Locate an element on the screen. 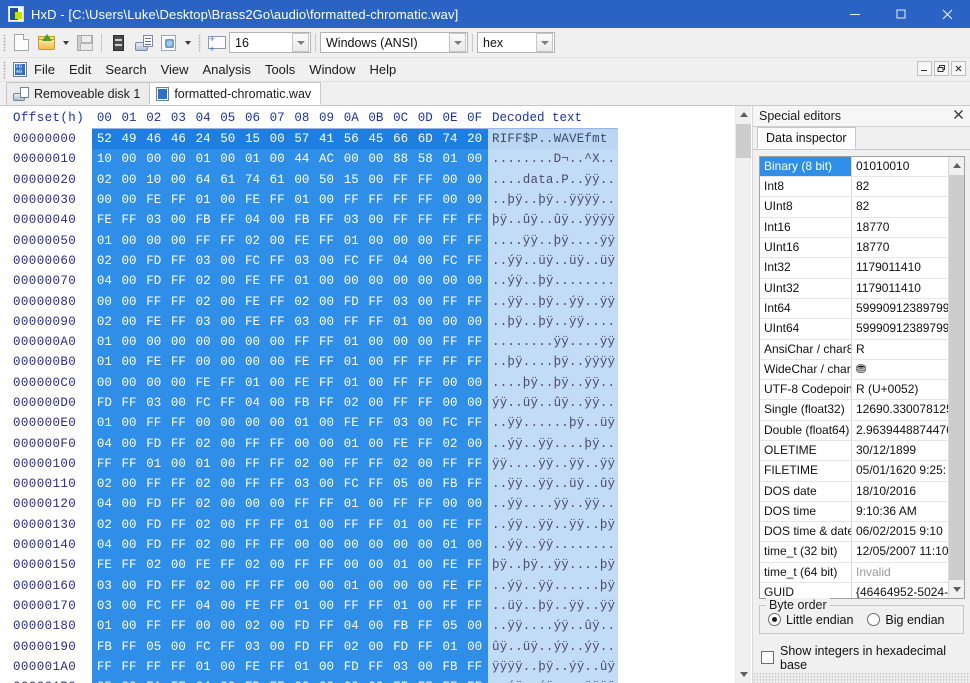 The image size is (970, 683). hex-row-bytes: 52 49 46 46 24 50 15 00 57 41 56 45 66 6D 74 20 is located at coordinates (290, 139).